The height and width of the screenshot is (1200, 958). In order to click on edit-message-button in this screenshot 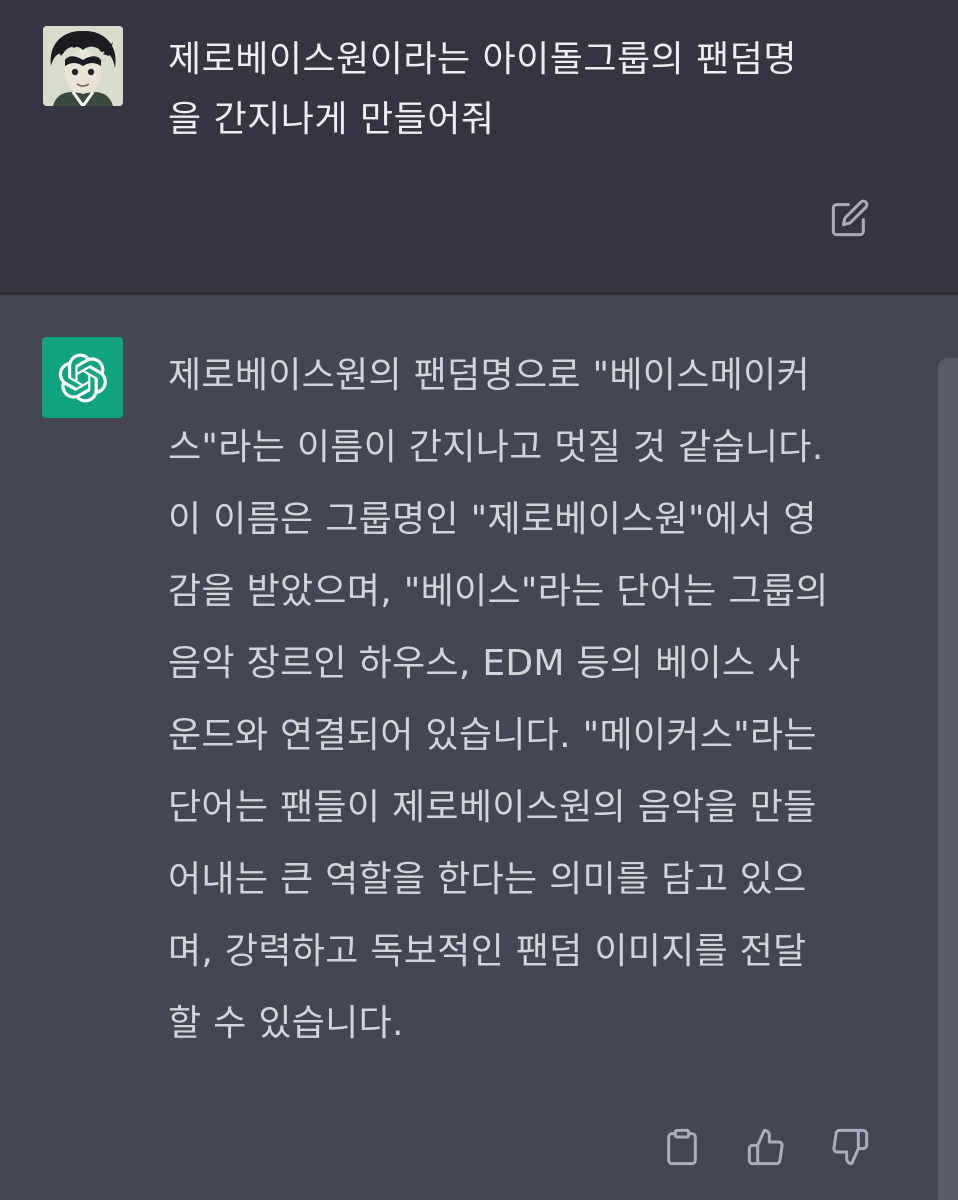, I will do `click(850, 218)`.